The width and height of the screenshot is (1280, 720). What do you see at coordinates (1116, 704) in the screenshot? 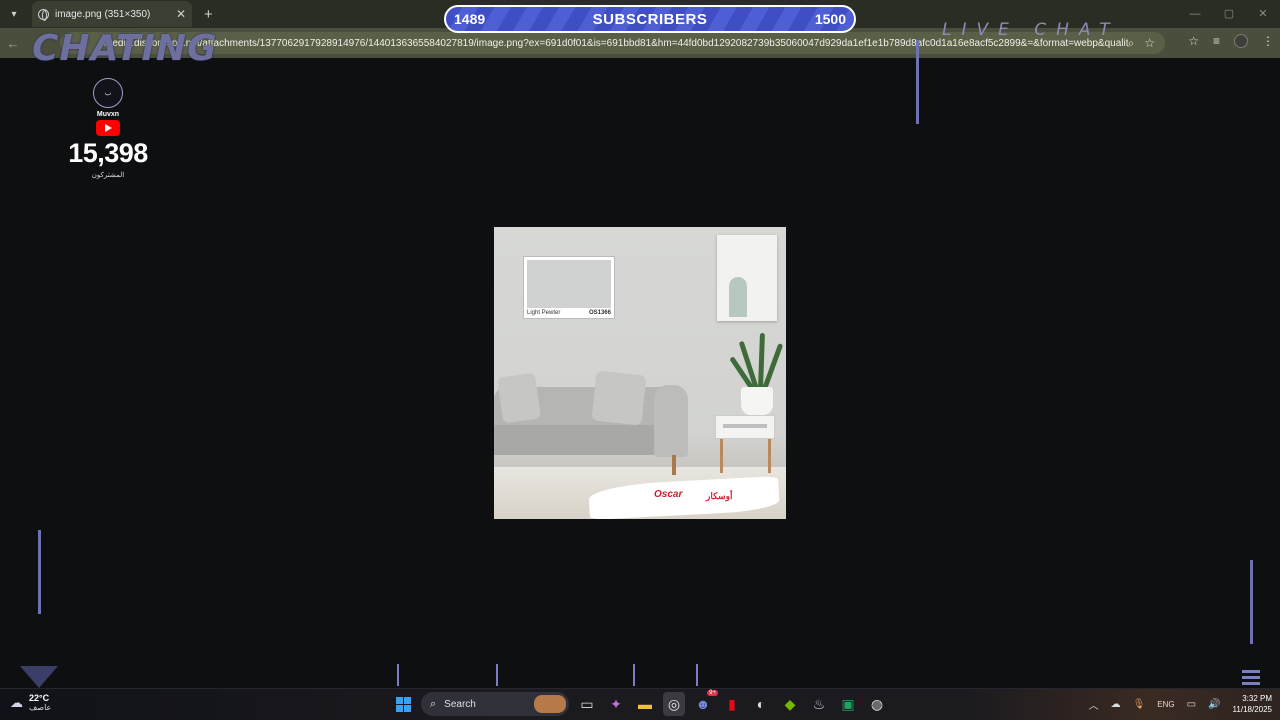
I see `cloud-icon: ☁` at bounding box center [1116, 704].